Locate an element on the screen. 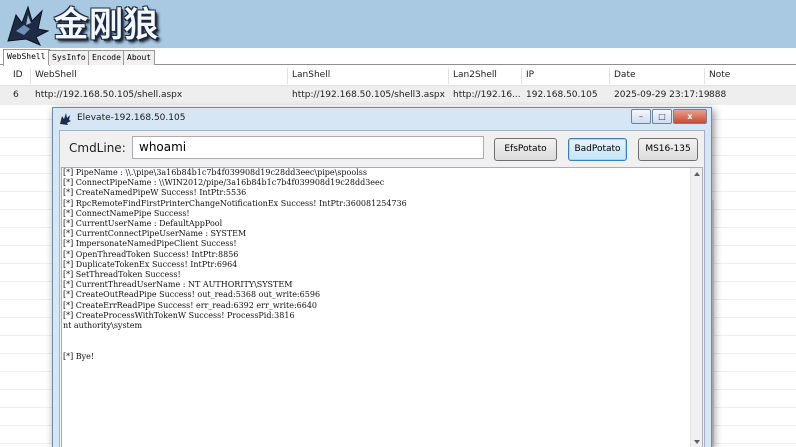  ms16-135-button: MS16-135 is located at coordinates (668, 149).